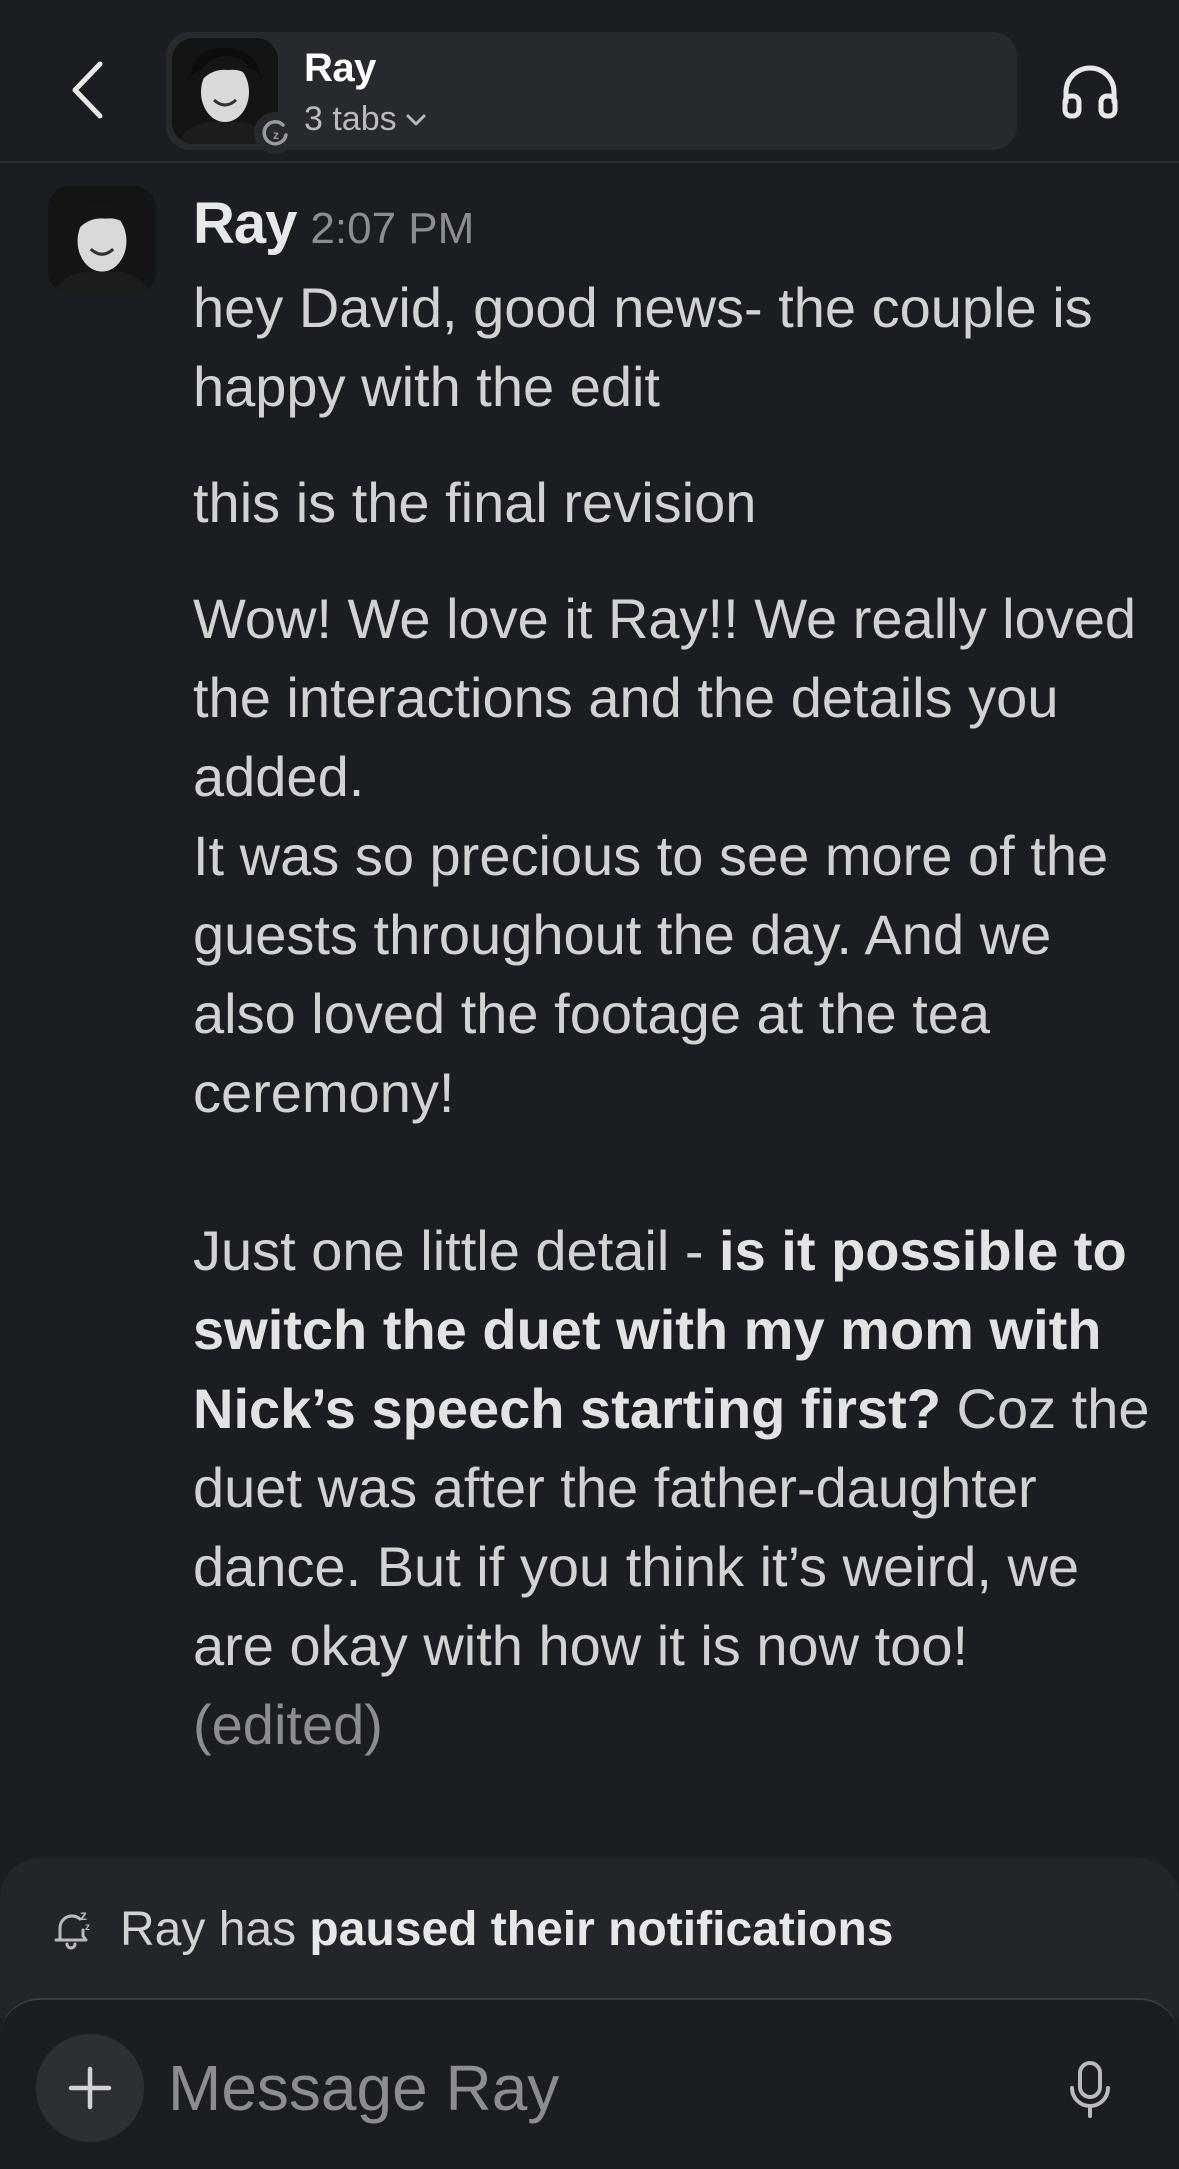  What do you see at coordinates (245, 223) in the screenshot?
I see `message-author: Ray` at bounding box center [245, 223].